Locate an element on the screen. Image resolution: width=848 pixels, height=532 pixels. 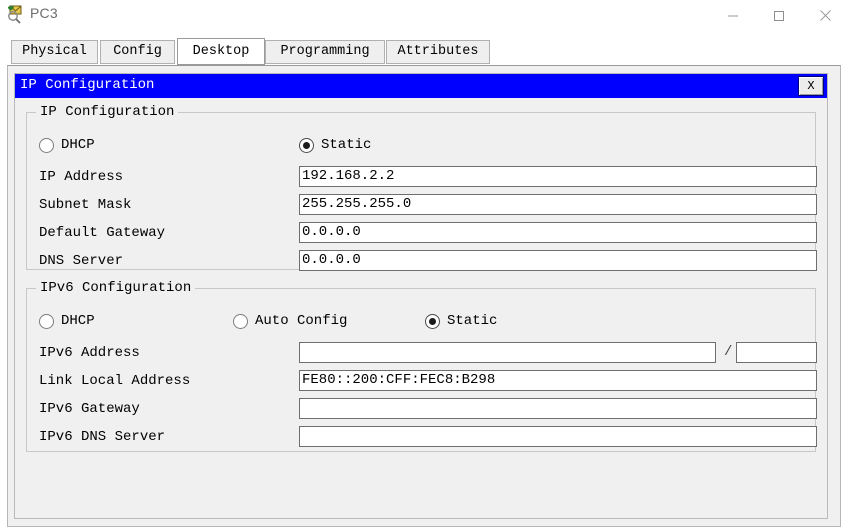
default-gateway-label: Default Gateway is located at coordinates (102, 233).